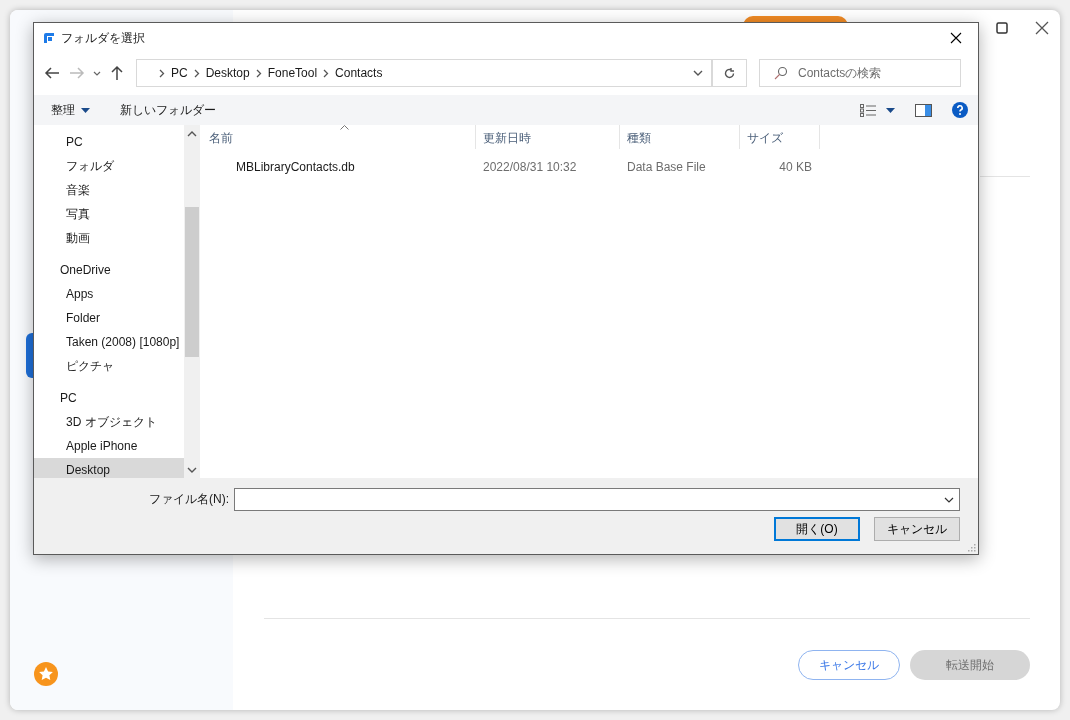 The image size is (1070, 720). I want to click on nav-item: 音楽, so click(109, 190).